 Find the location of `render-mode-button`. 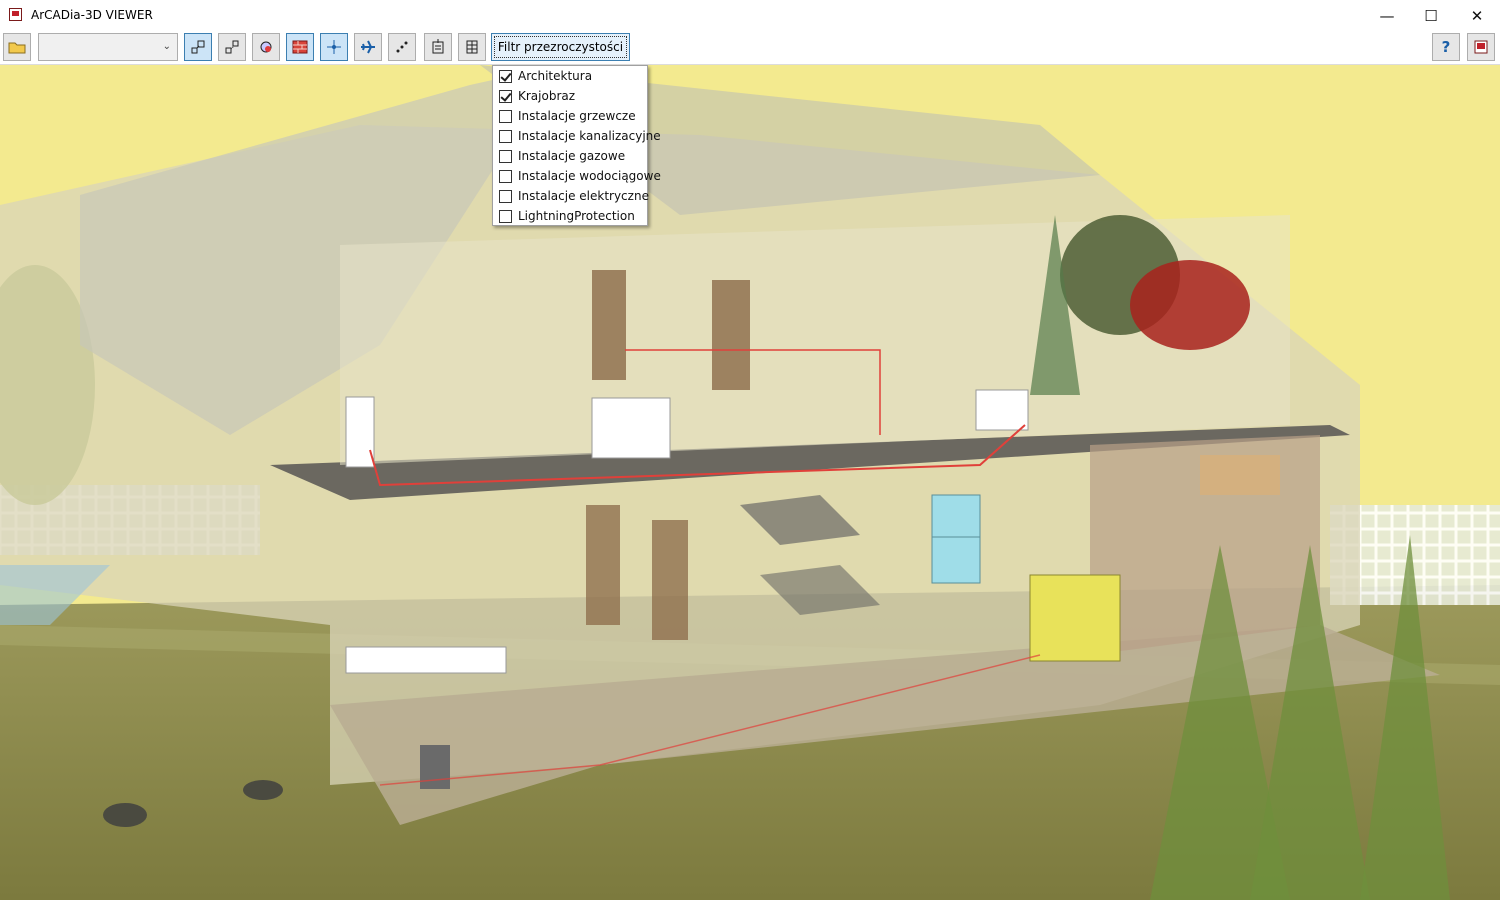

render-mode-button is located at coordinates (266, 47).